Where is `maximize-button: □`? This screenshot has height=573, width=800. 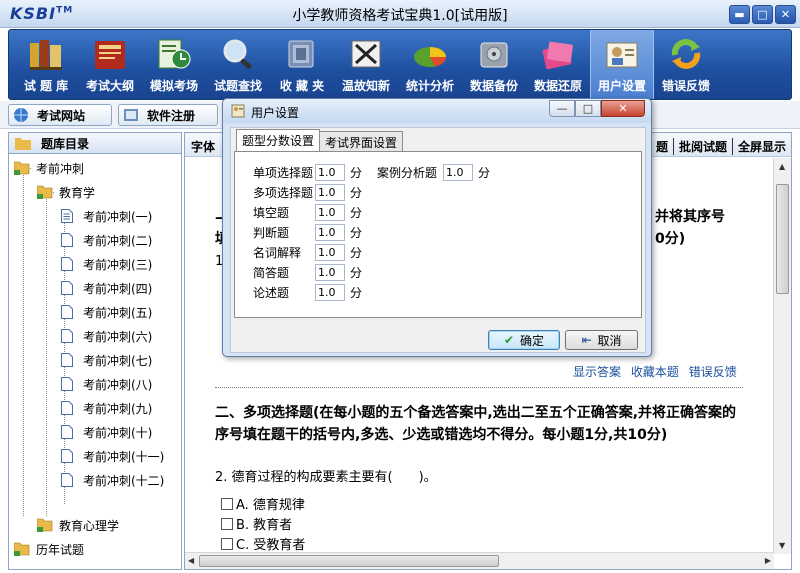
maximize-button: □ is located at coordinates (762, 14).